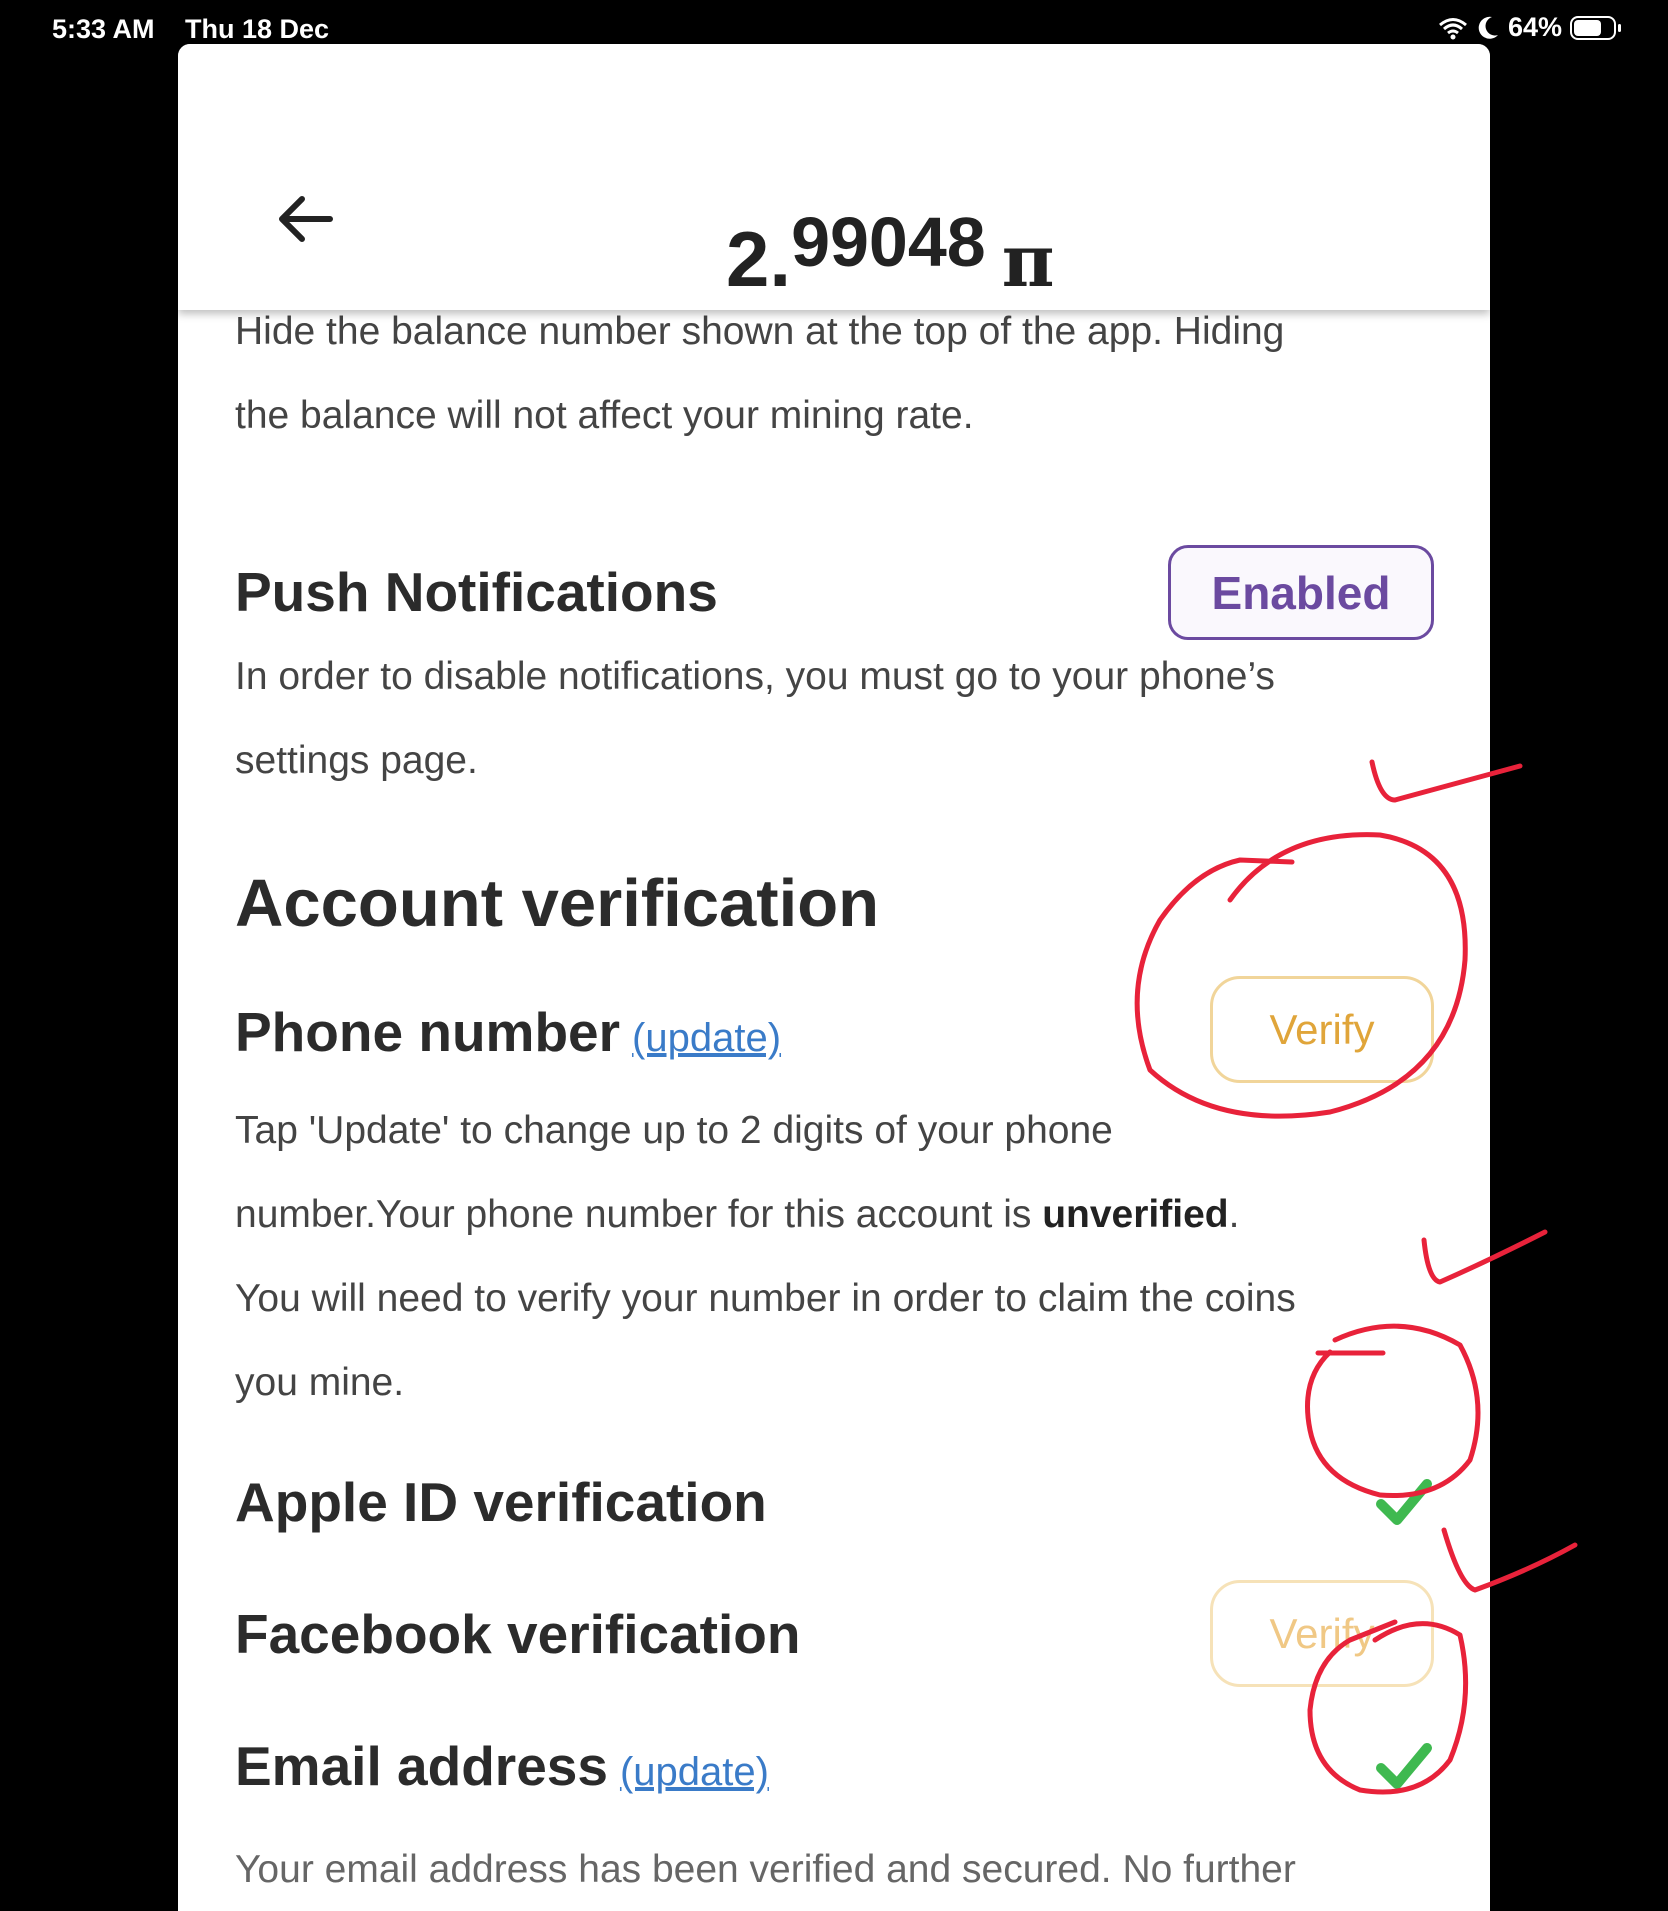 The image size is (1668, 1911). Describe the element at coordinates (501, 1502) in the screenshot. I see `apple-id-verification-title: Apple ID verification` at that location.